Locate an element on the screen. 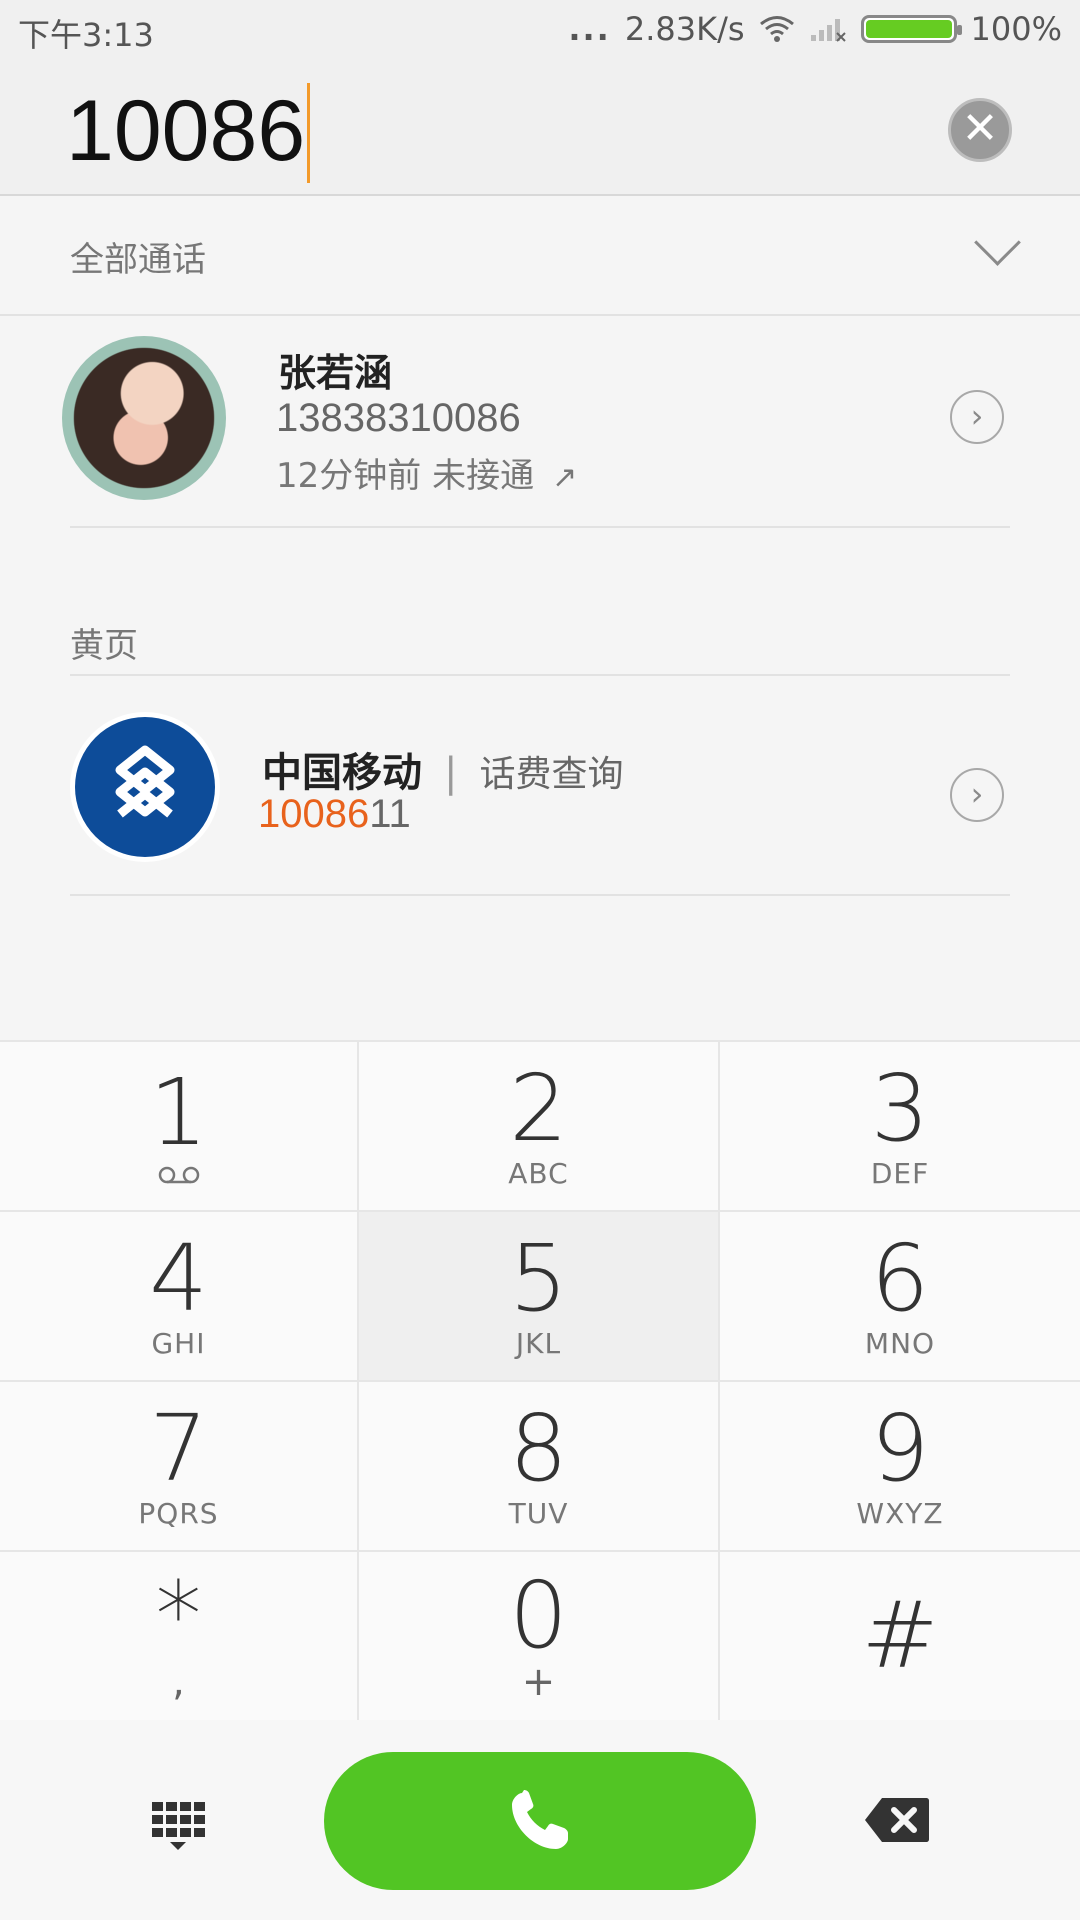 This screenshot has height=1920, width=1080. number-rest: 11 is located at coordinates (390, 814).